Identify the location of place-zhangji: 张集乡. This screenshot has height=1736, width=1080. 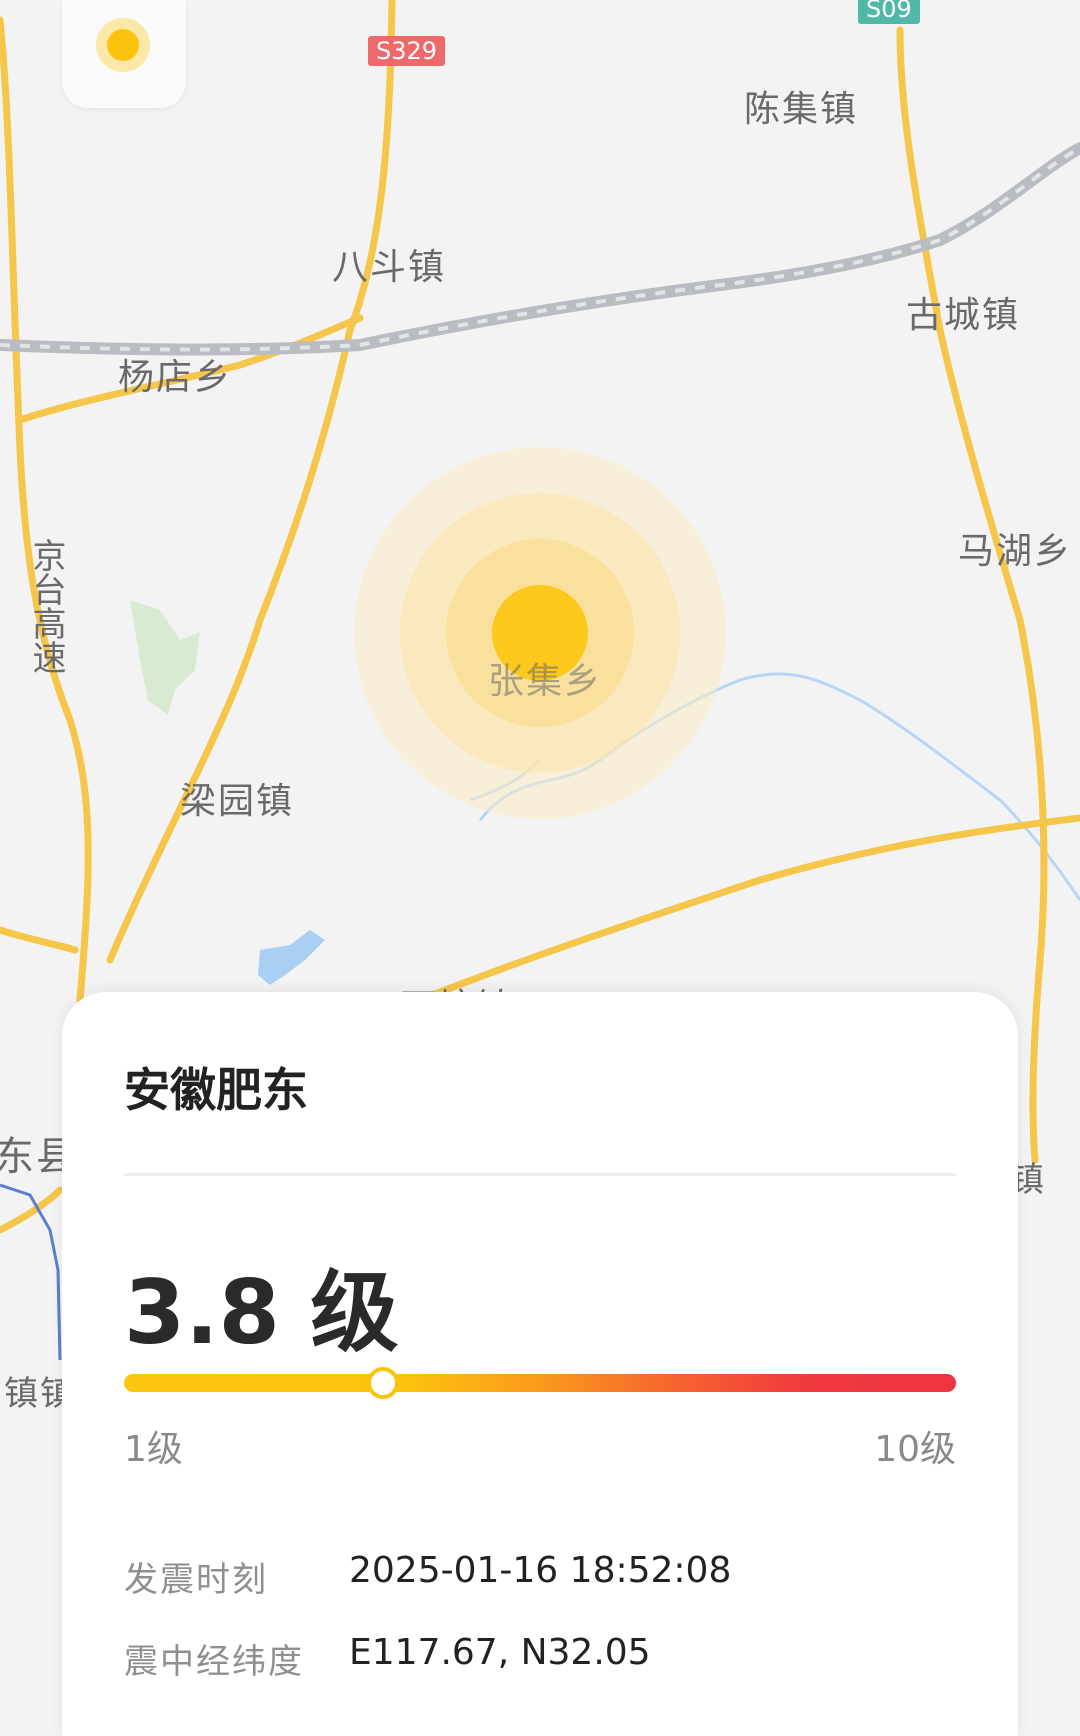
(545, 681).